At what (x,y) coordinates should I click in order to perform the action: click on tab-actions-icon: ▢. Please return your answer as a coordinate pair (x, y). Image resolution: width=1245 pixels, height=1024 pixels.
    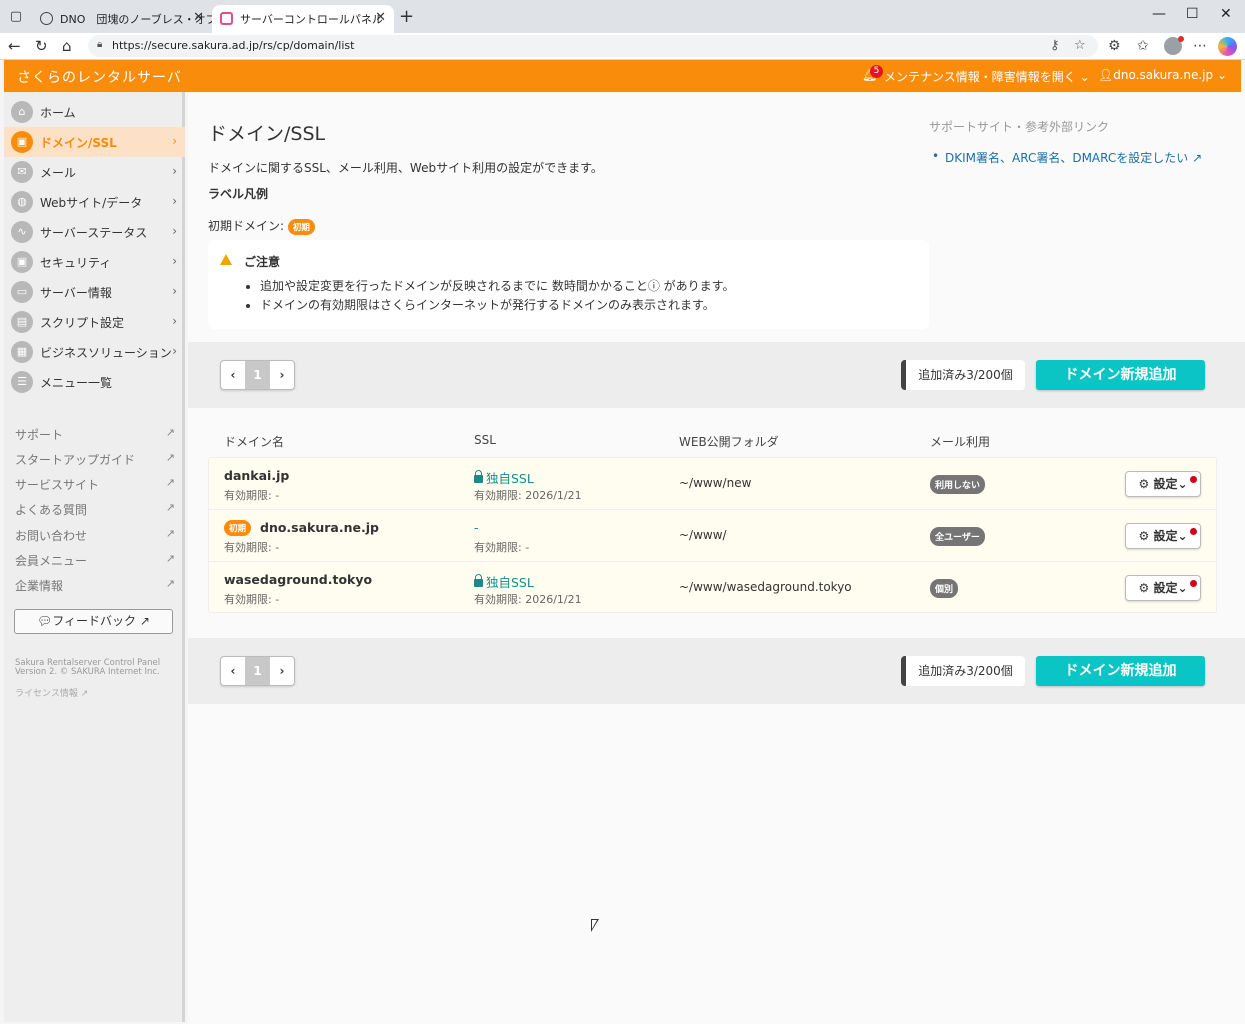
    Looking at the image, I should click on (16, 17).